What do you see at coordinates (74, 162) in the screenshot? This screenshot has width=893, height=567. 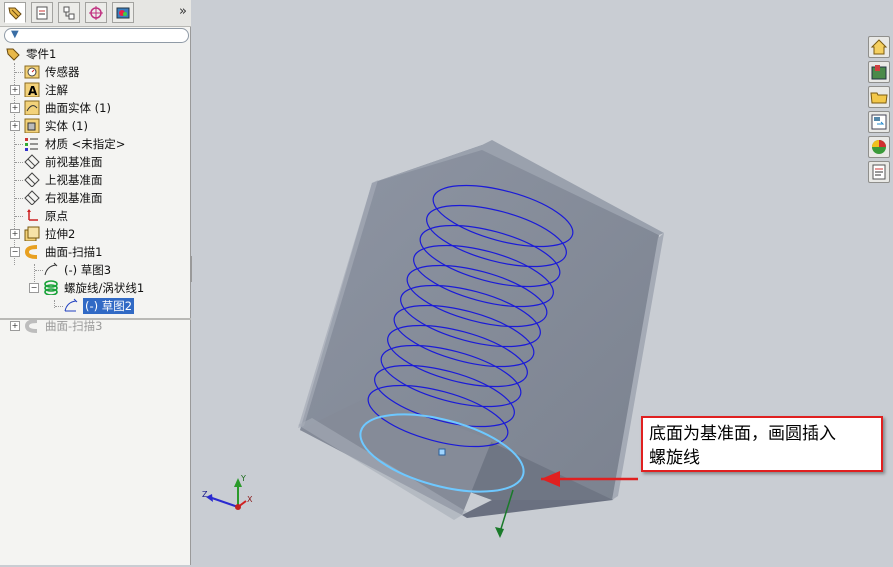 I see `tree-item-label: 前视基准面` at bounding box center [74, 162].